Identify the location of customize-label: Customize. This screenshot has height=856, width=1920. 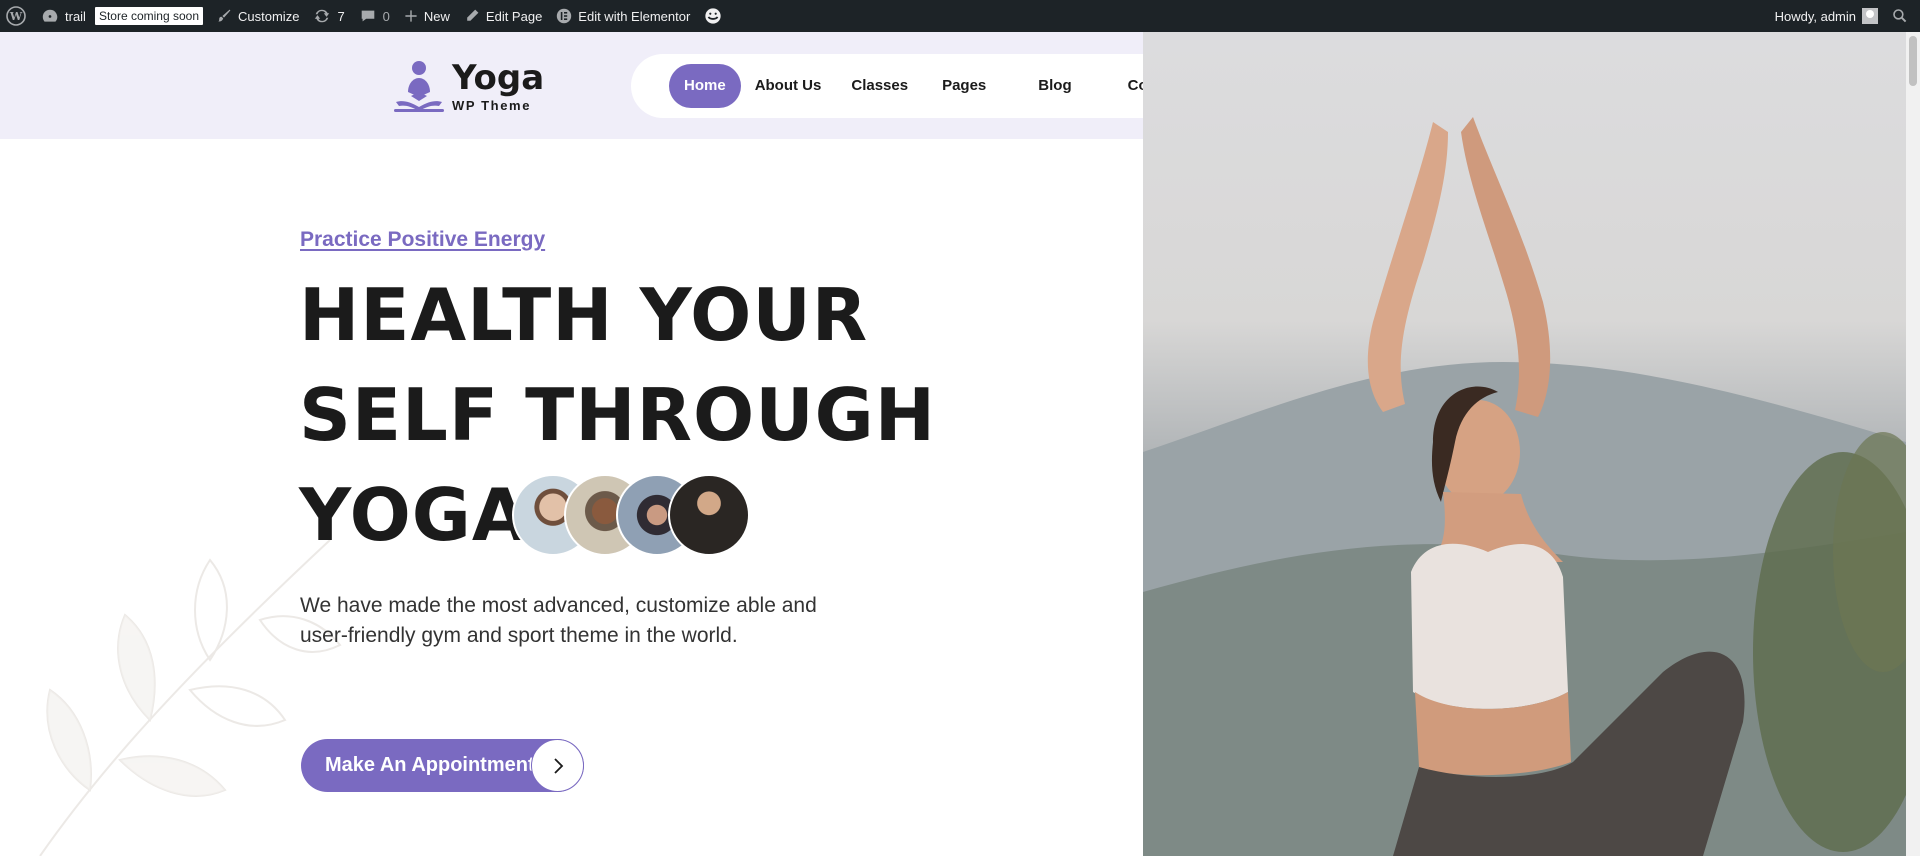
(269, 16).